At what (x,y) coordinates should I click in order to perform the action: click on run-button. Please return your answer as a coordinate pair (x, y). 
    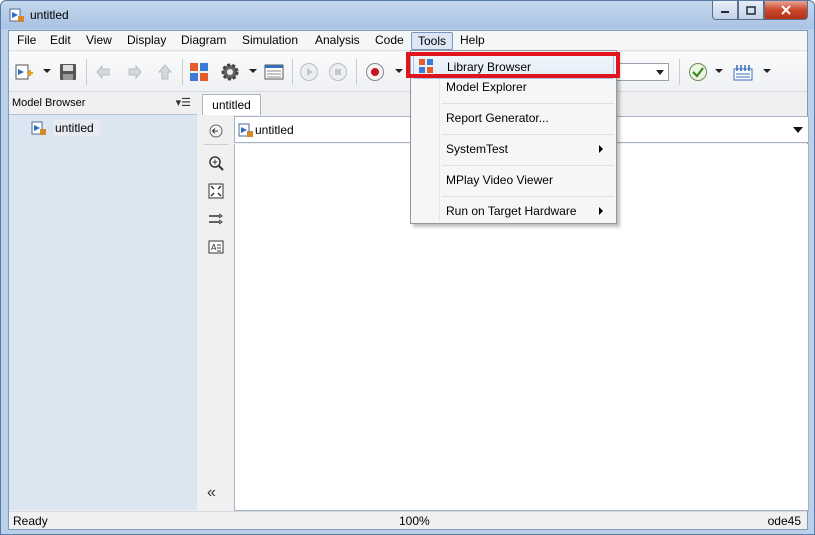
    Looking at the image, I should click on (309, 72).